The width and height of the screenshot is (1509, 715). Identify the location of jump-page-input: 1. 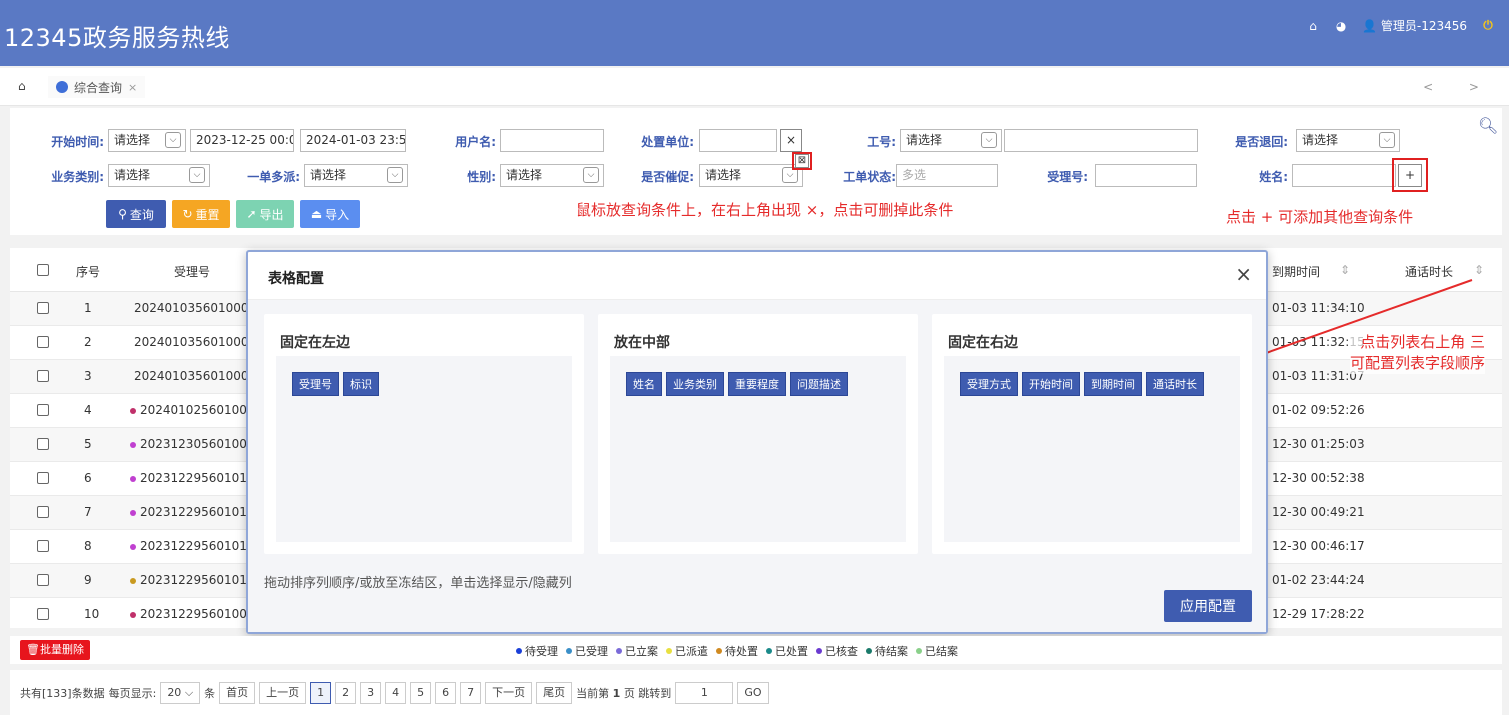
(704, 692).